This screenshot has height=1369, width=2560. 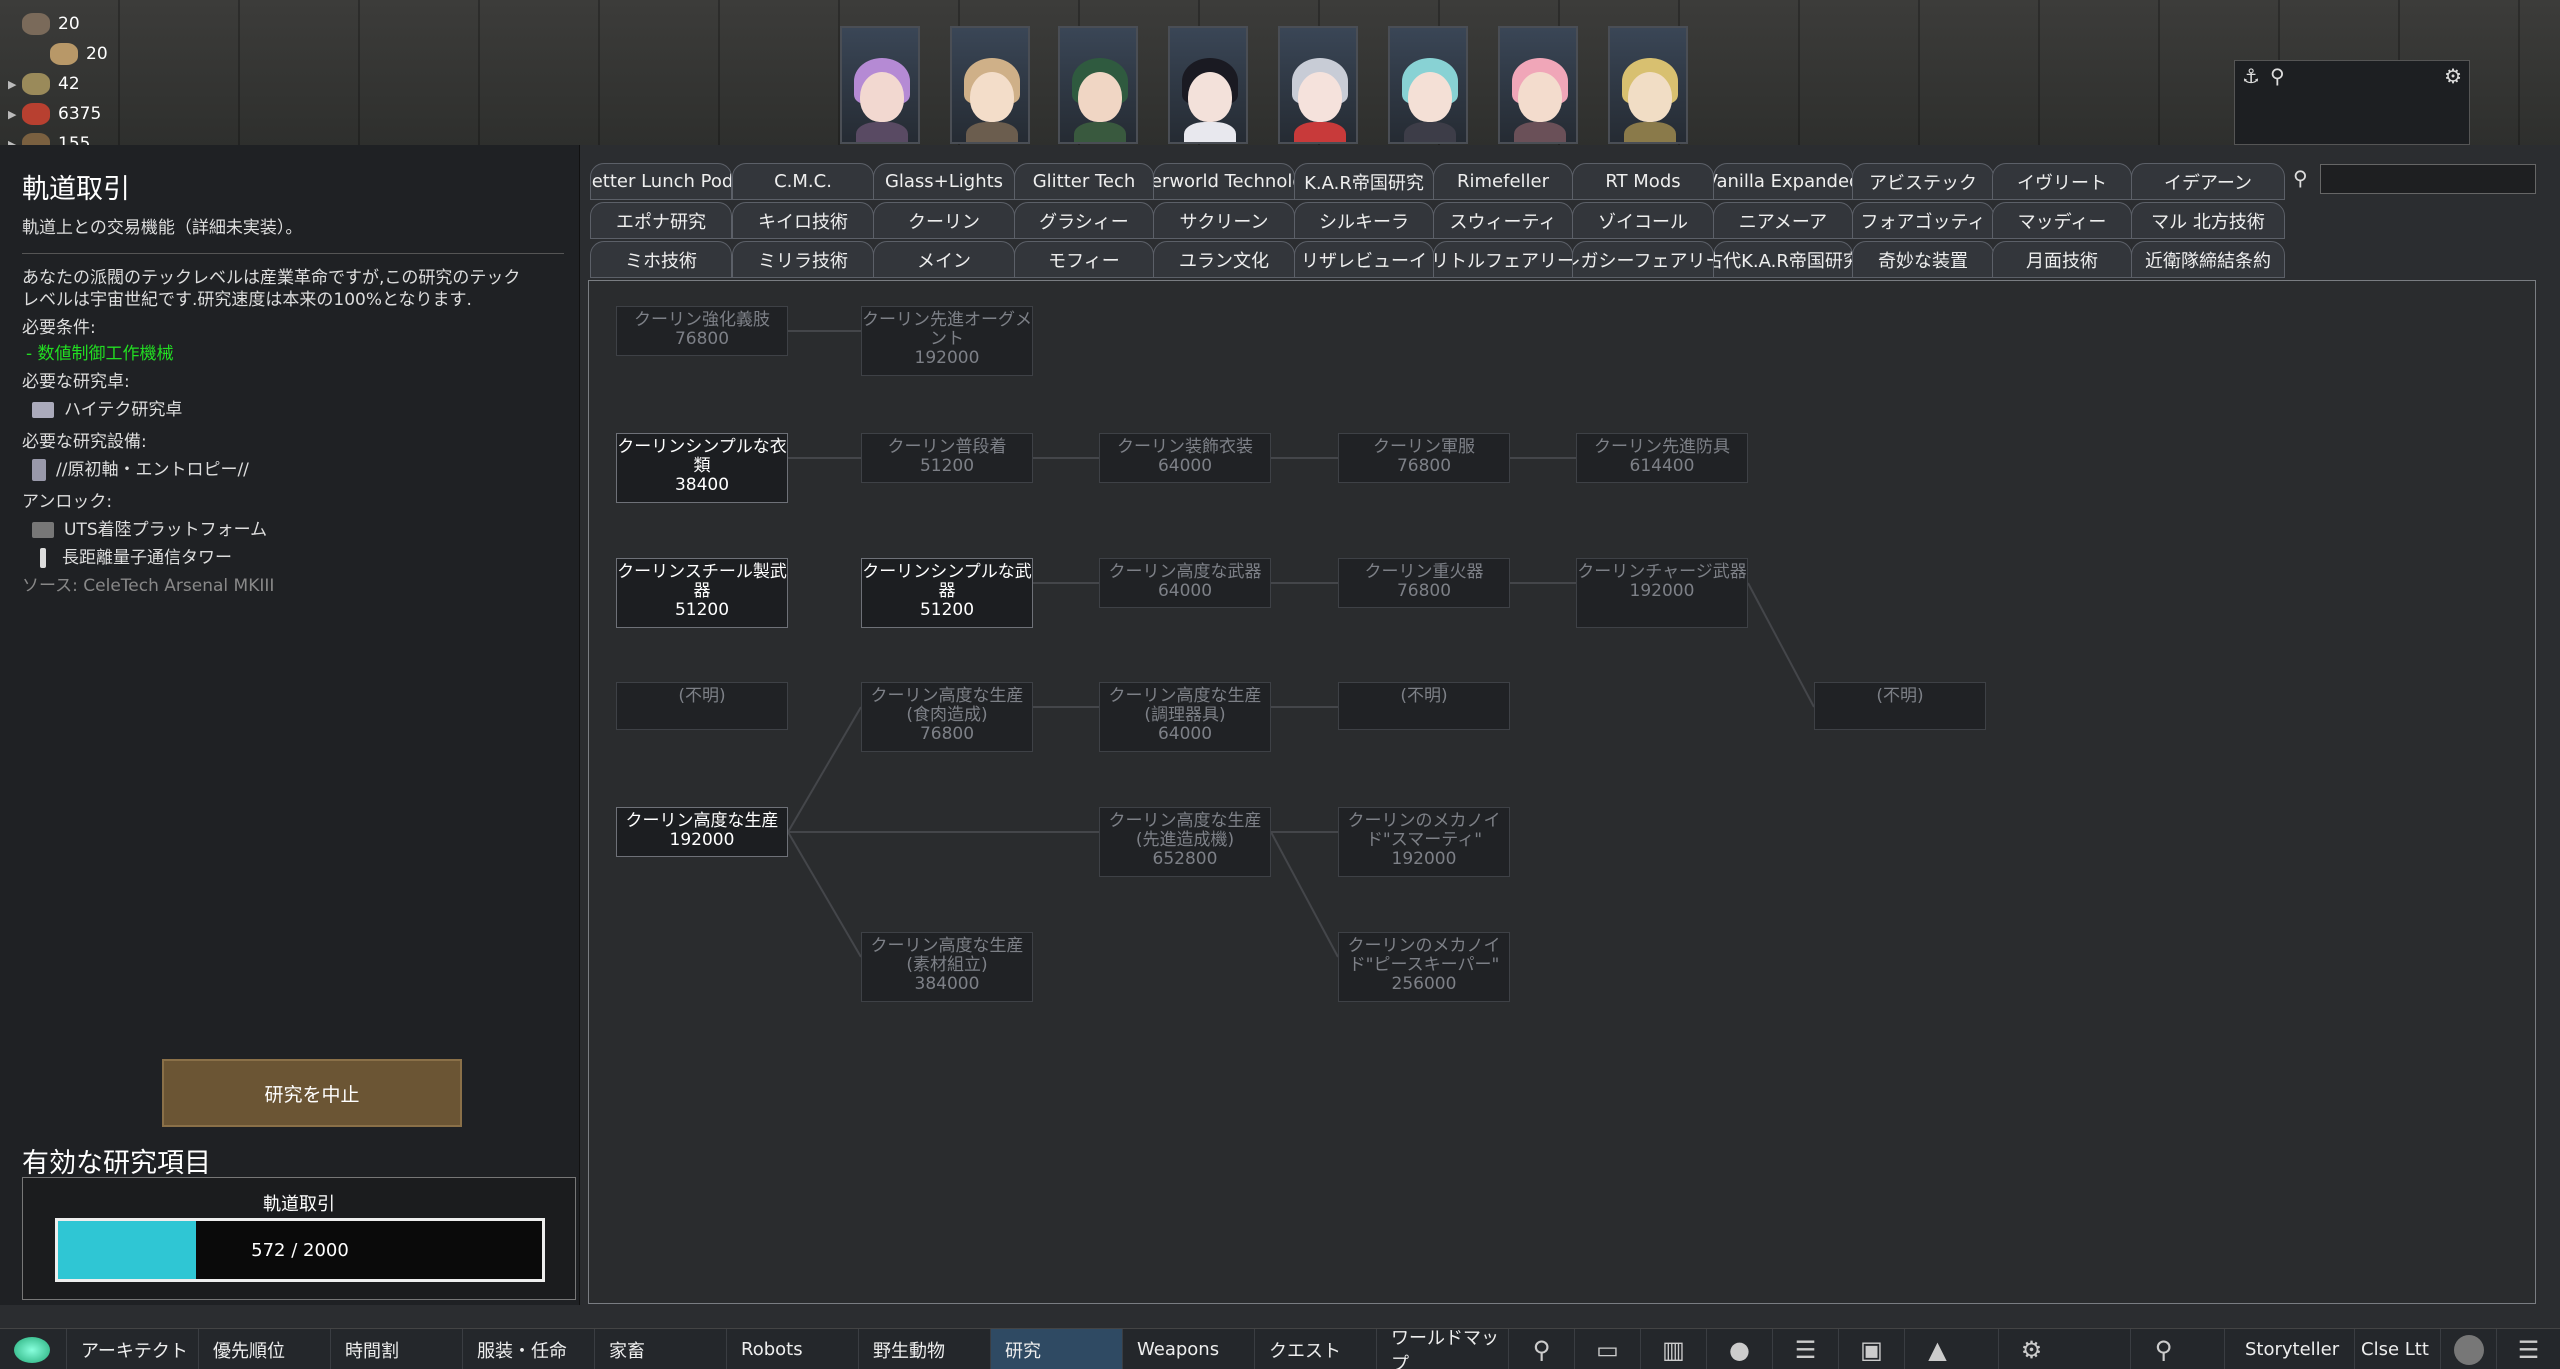 What do you see at coordinates (944, 220) in the screenshot?
I see `research-tab: クーリン` at bounding box center [944, 220].